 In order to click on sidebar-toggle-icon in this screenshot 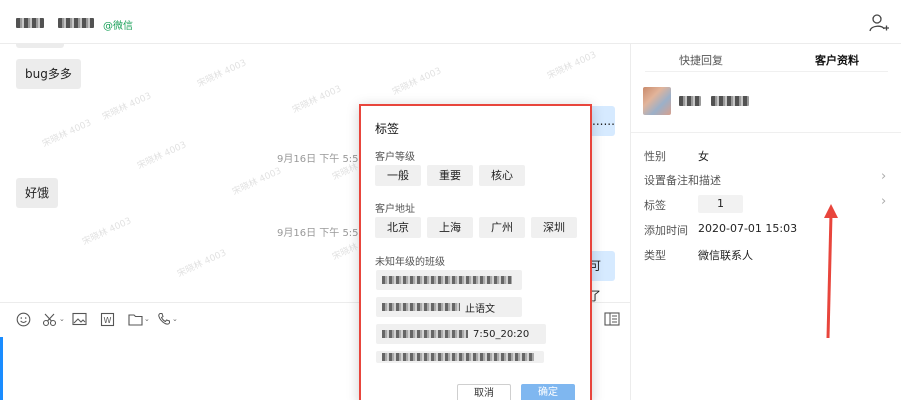, I will do `click(612, 319)`.